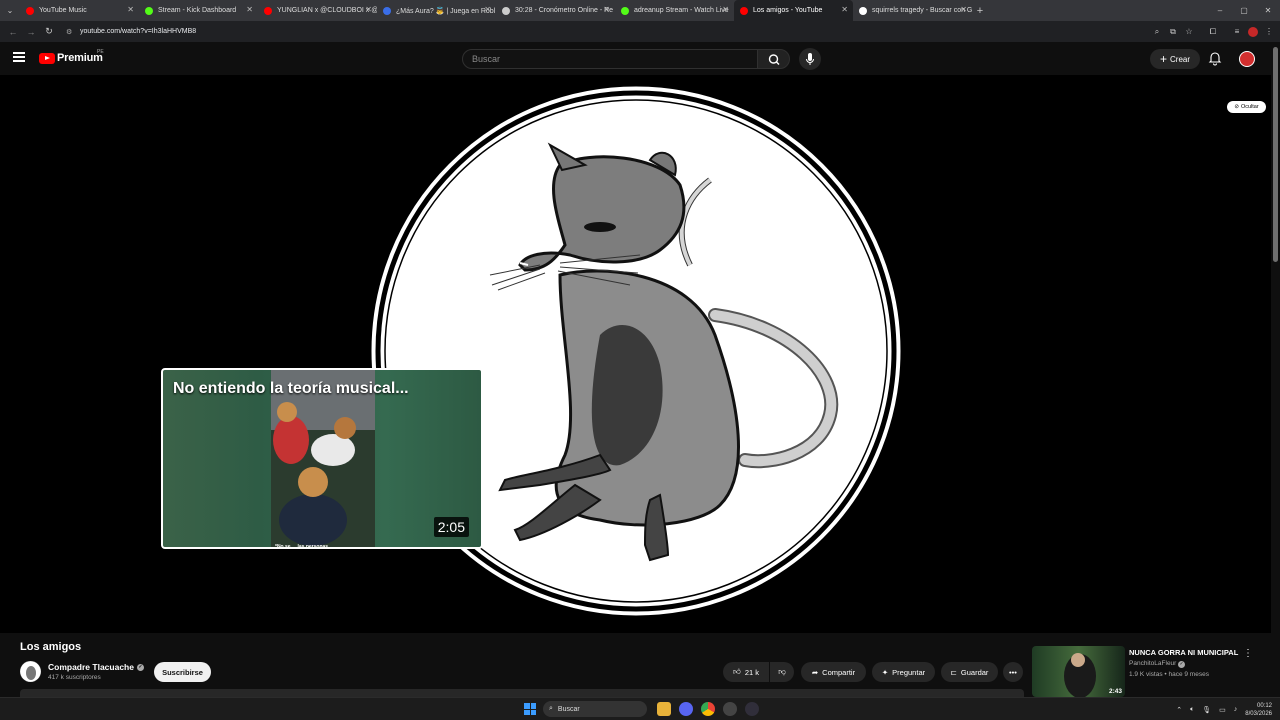 Image resolution: width=1280 pixels, height=720 pixels. What do you see at coordinates (91, 667) in the screenshot?
I see `channel-name-text: Compadre Tlacuache` at bounding box center [91, 667].